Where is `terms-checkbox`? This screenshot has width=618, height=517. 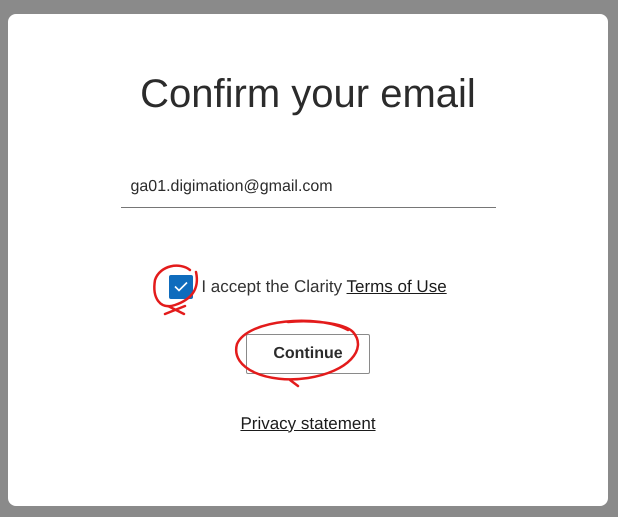
terms-checkbox is located at coordinates (181, 286).